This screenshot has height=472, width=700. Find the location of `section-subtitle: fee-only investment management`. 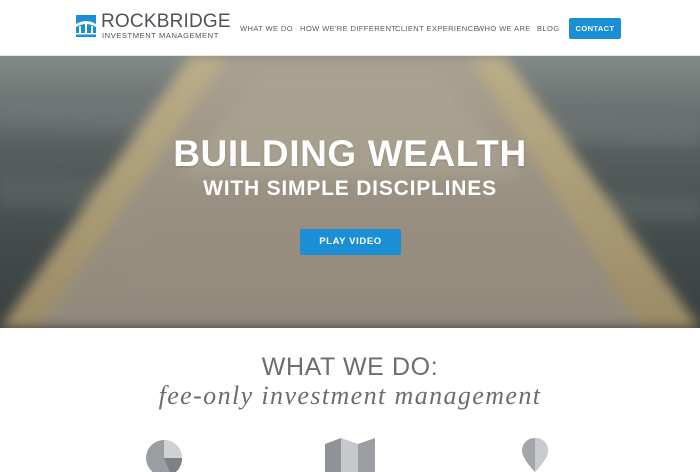

section-subtitle: fee-only investment management is located at coordinates (350, 395).